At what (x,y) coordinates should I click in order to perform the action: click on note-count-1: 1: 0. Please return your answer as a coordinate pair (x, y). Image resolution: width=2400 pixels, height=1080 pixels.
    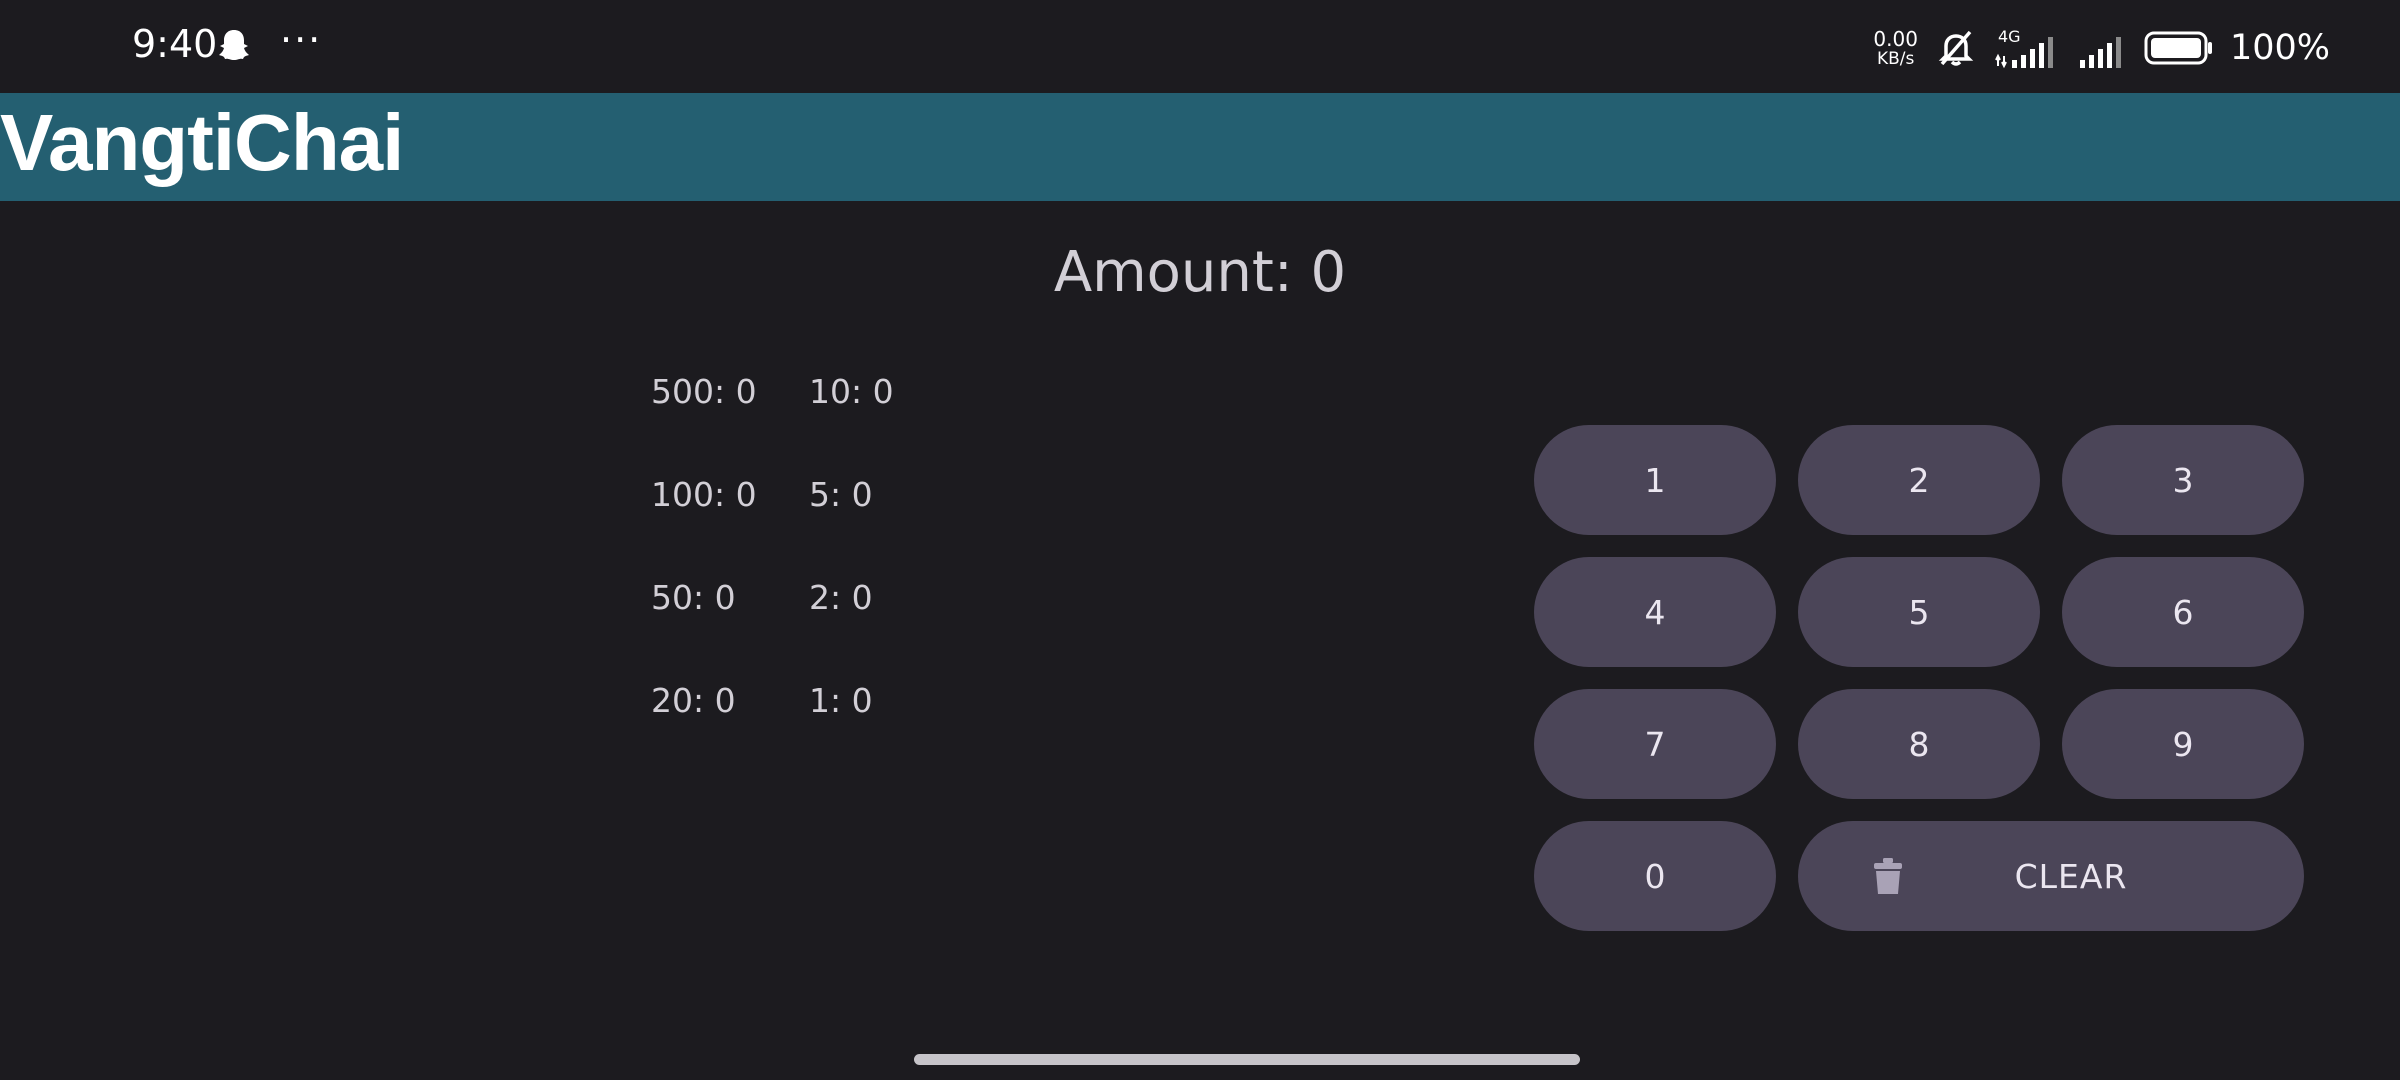
    Looking at the image, I should click on (841, 700).